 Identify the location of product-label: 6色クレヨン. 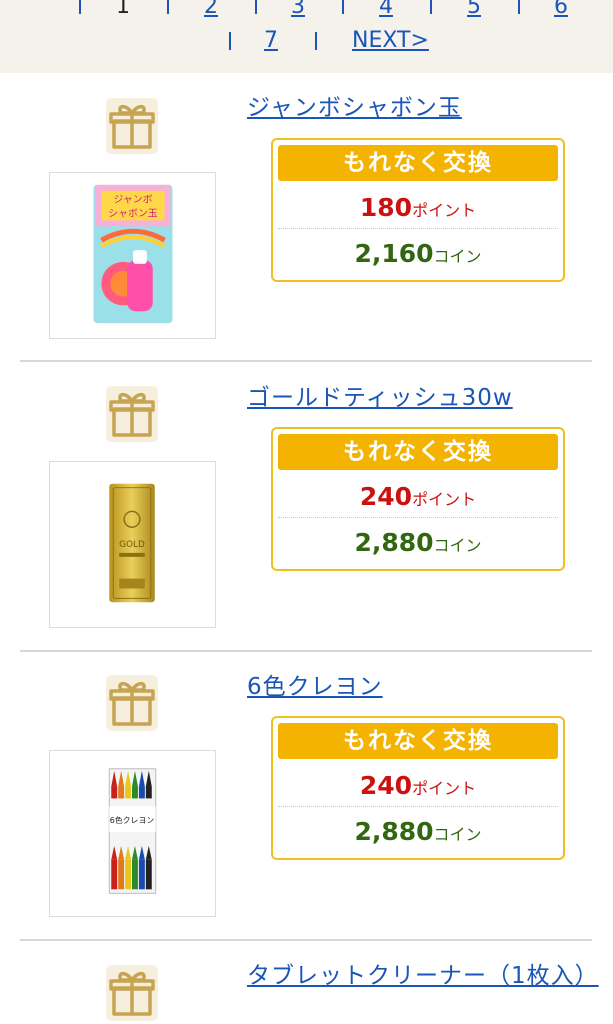
(132, 820).